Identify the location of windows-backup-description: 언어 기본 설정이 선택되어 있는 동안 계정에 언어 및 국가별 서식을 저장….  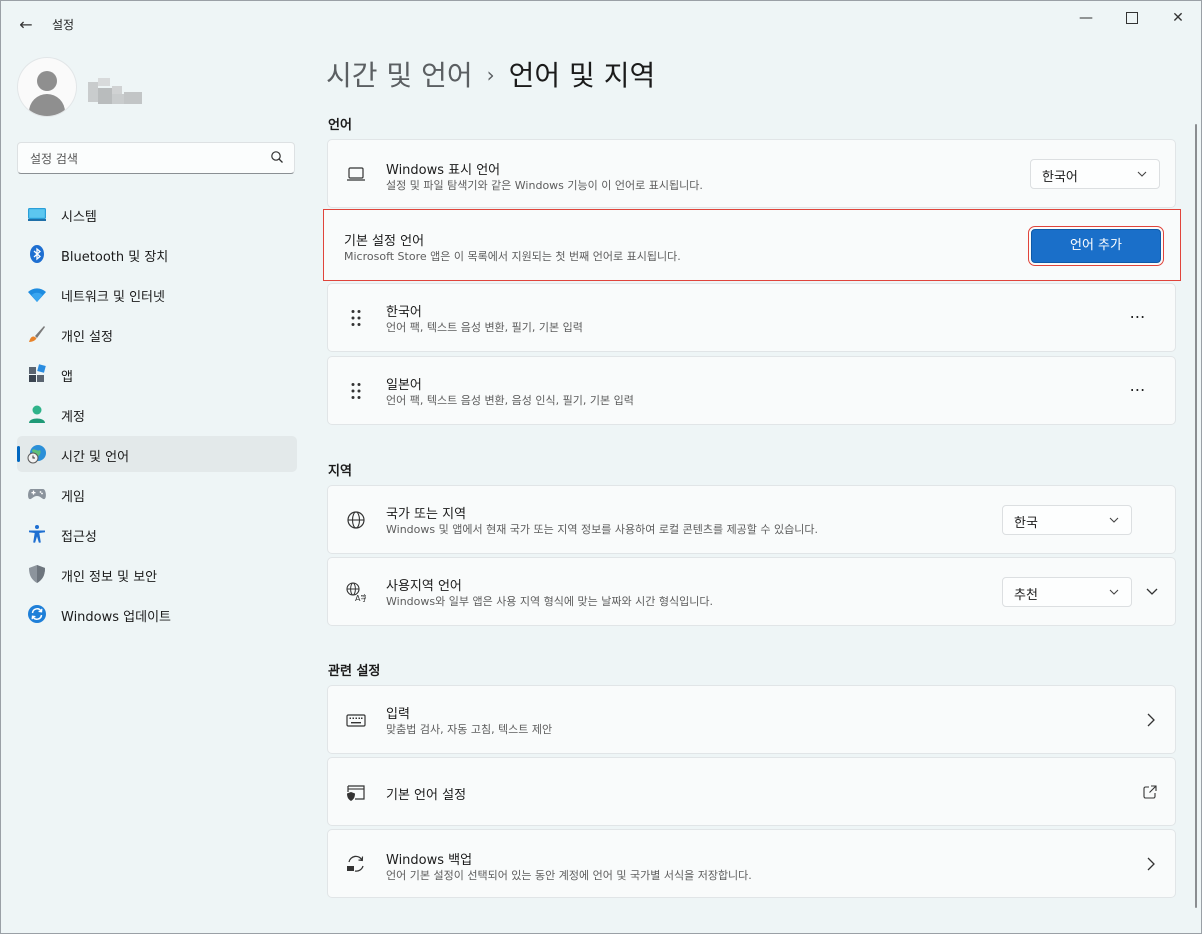
(569, 875).